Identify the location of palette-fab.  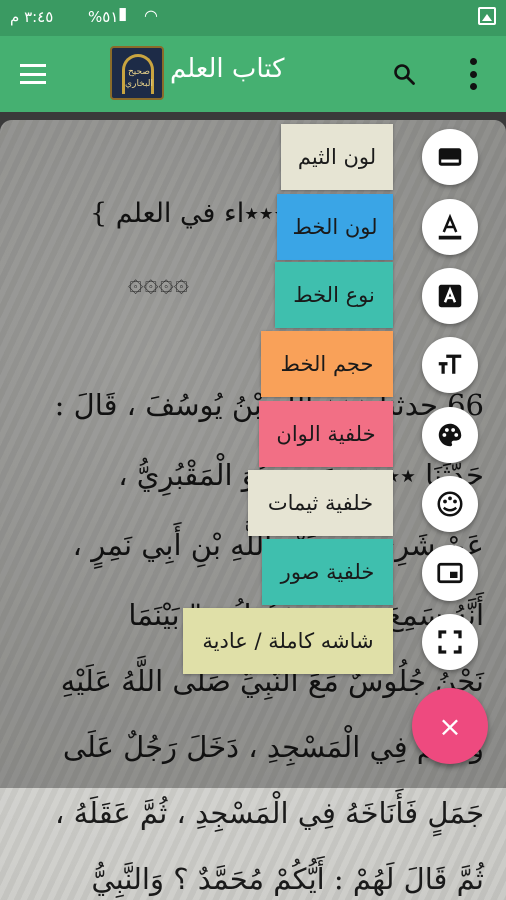
(450, 435).